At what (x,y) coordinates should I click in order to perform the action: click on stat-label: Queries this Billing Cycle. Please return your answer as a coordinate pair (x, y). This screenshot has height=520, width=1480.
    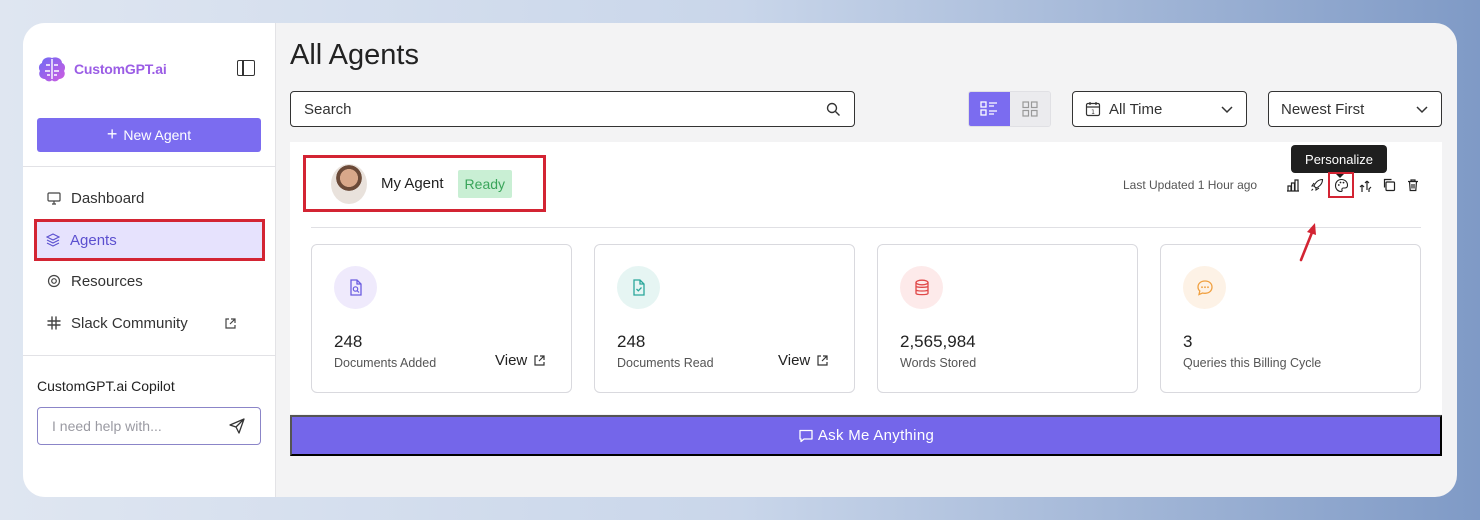
    Looking at the image, I should click on (1252, 363).